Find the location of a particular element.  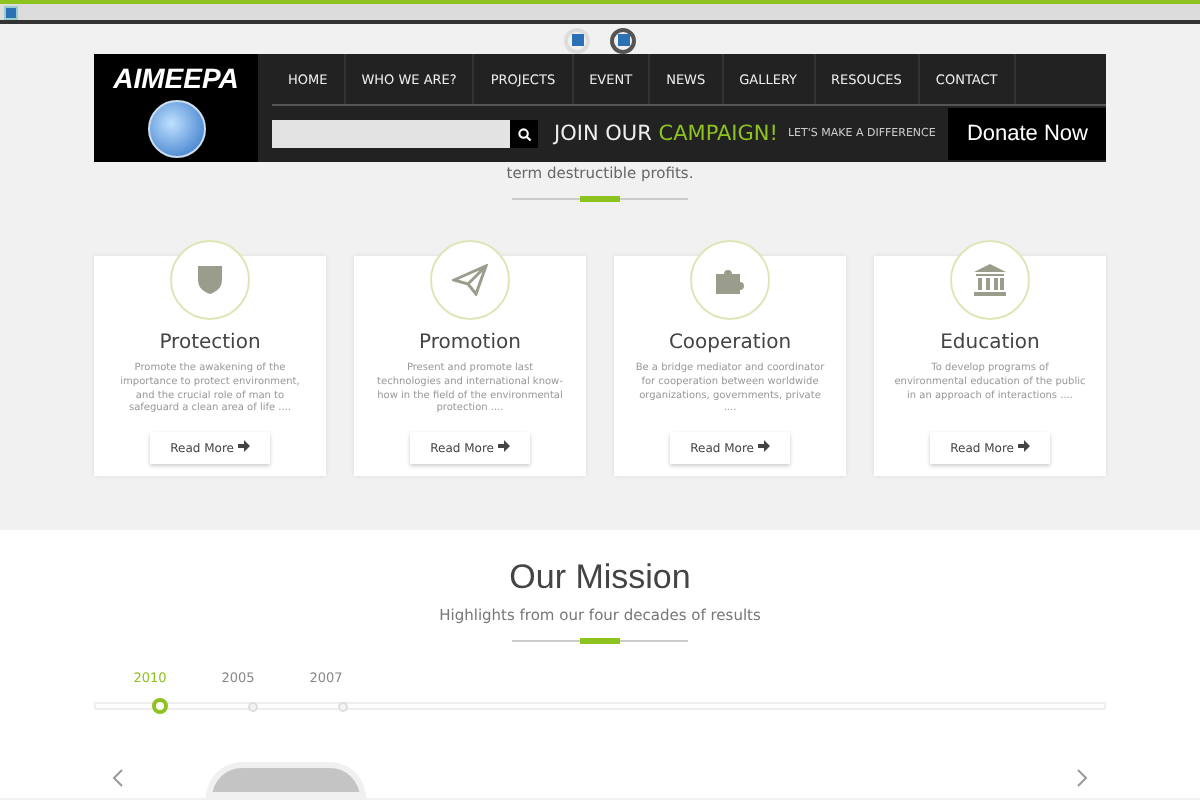

paper-plane-icon is located at coordinates (470, 280).